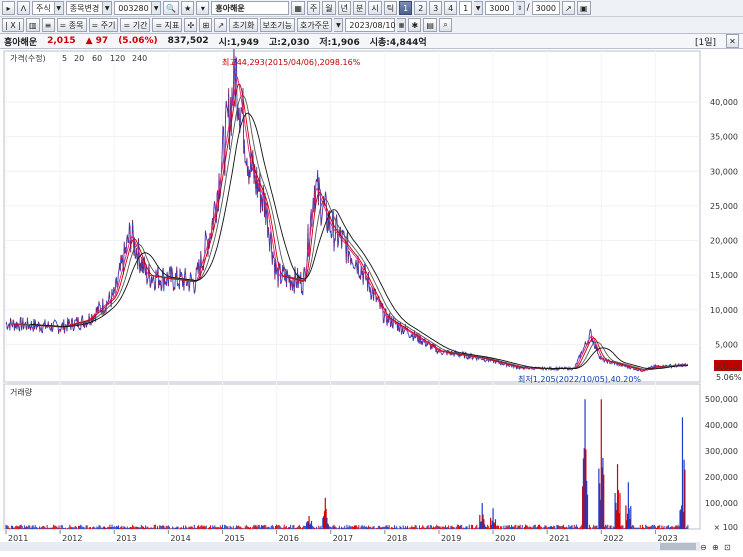 This screenshot has height=557, width=743. I want to click on stock-list-button: = 종목, so click(71, 25).